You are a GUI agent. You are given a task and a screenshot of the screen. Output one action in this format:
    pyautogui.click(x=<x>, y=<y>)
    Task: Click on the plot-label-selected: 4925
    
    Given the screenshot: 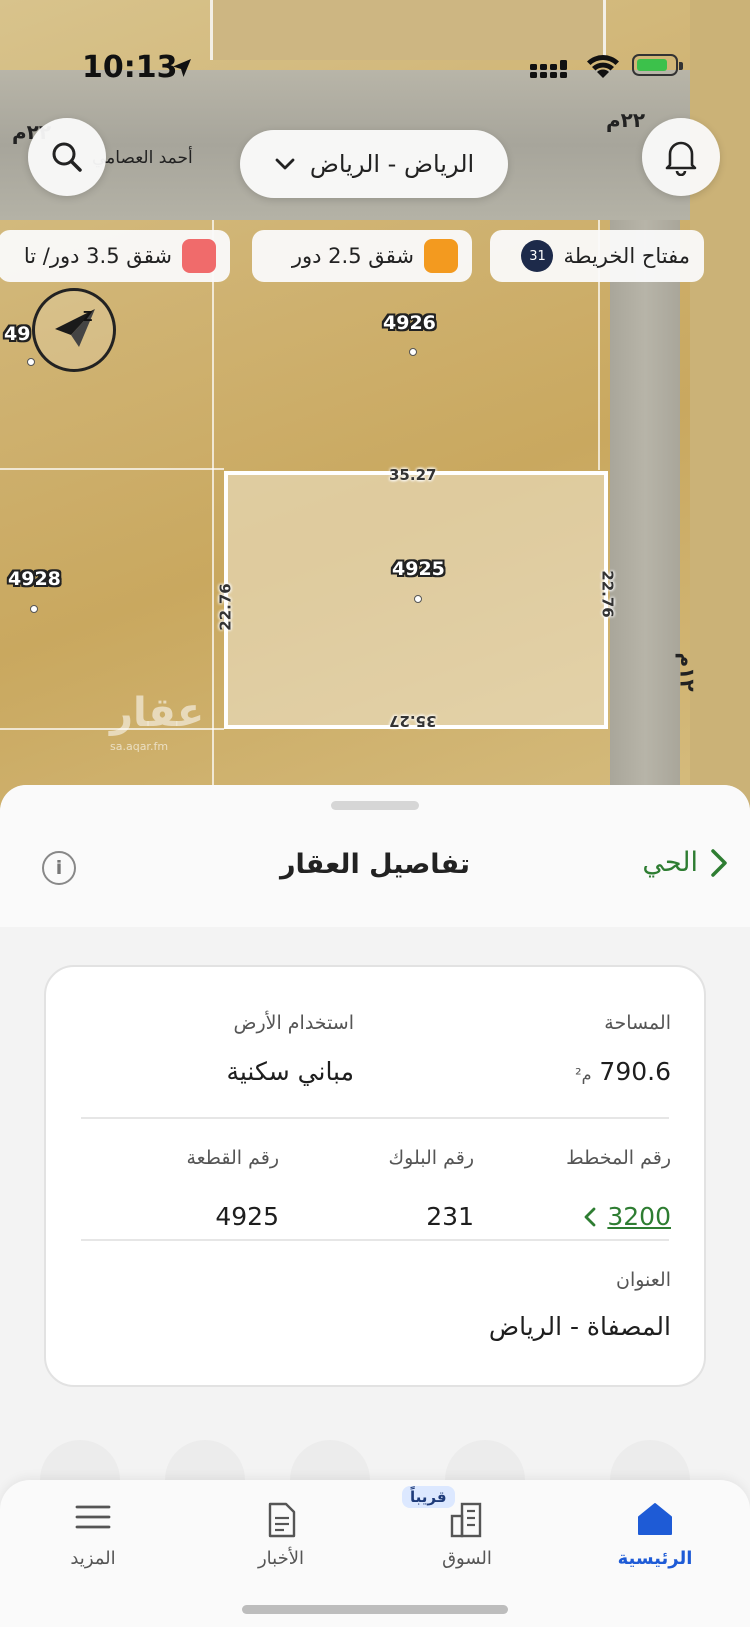 What is the action you would take?
    pyautogui.click(x=418, y=569)
    